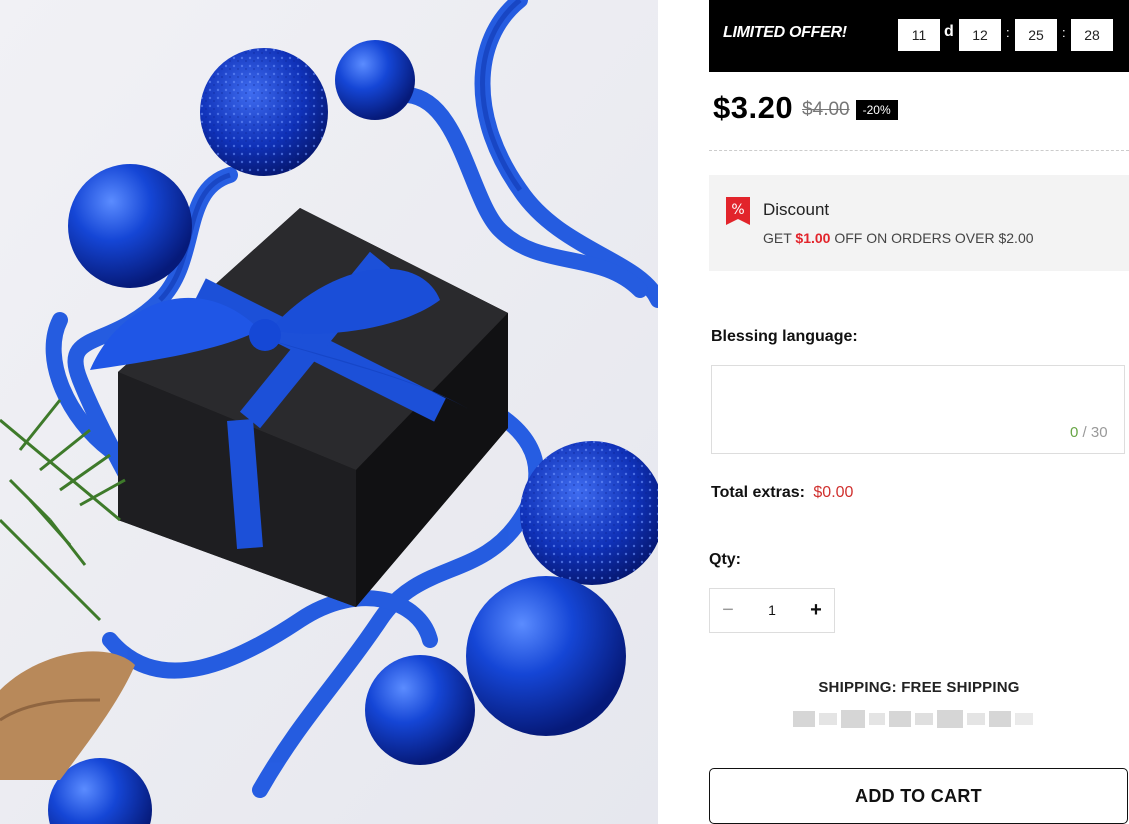 The height and width of the screenshot is (824, 1129). Describe the element at coordinates (918, 409) in the screenshot. I see `blessing-language-input` at that location.